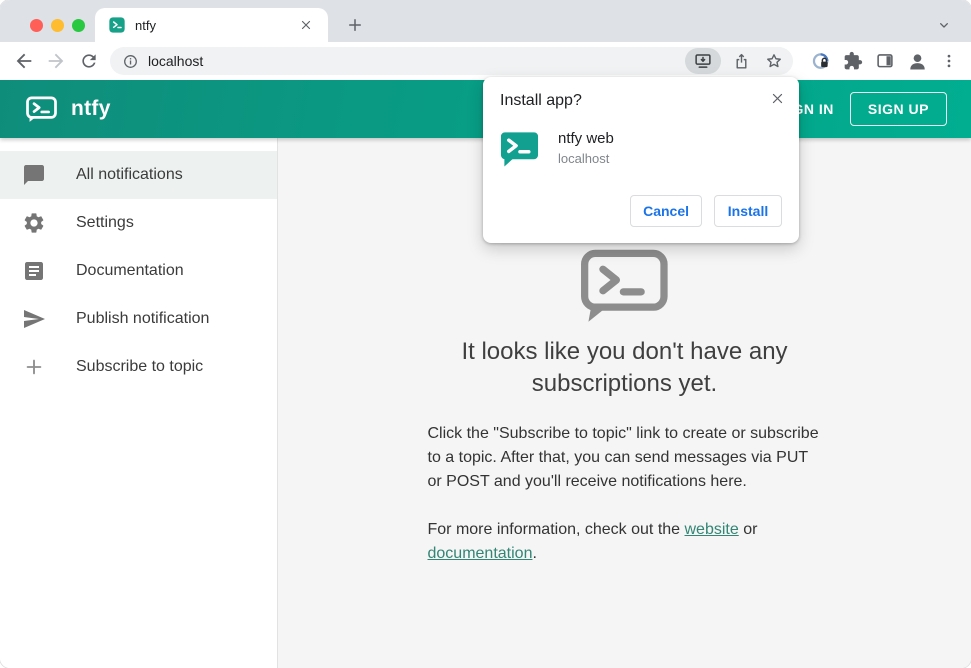  I want to click on sidebar-item-label: Subscribe to topic, so click(140, 366).